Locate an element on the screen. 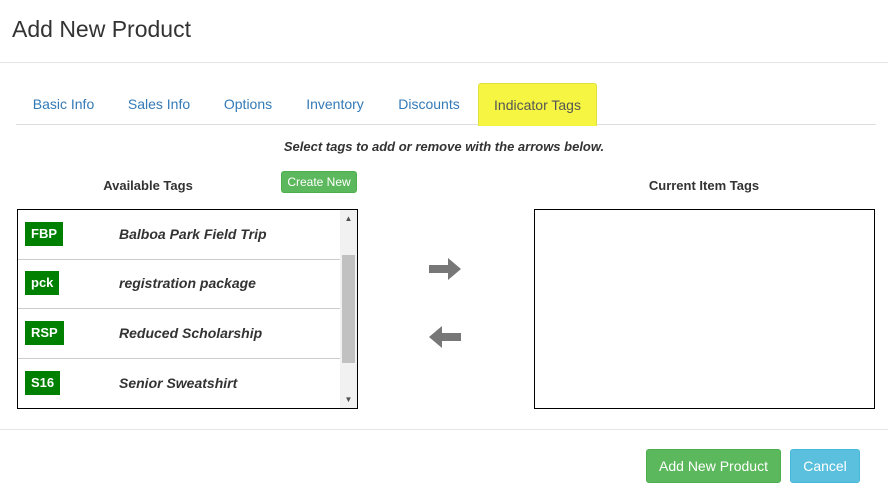 The width and height of the screenshot is (888, 498). arrow-left-icon is located at coordinates (445, 337).